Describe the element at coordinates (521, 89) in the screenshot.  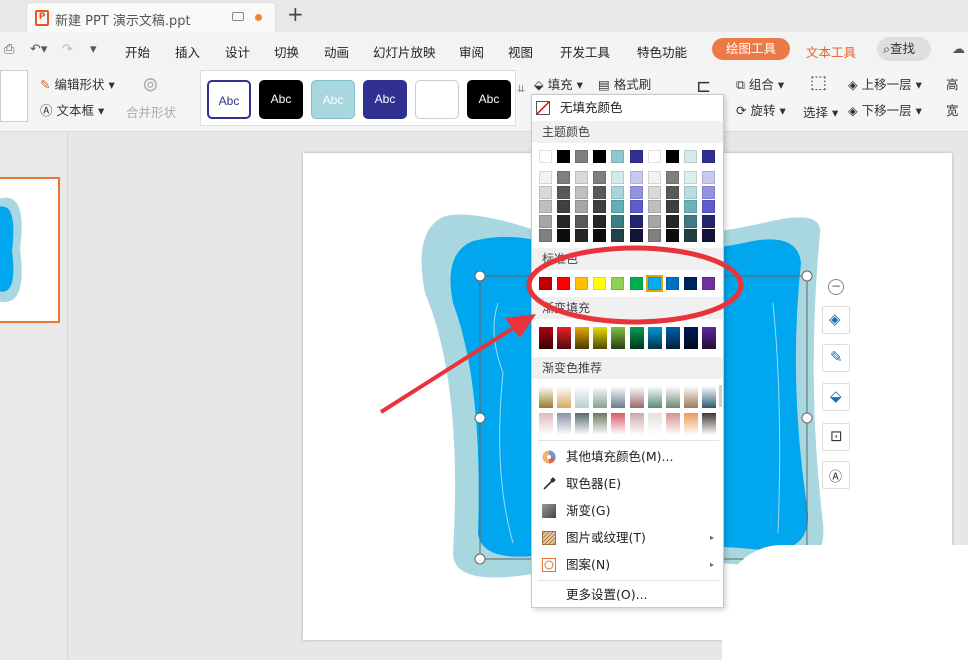
I see `gallery-expand-icon: ⇊` at that location.